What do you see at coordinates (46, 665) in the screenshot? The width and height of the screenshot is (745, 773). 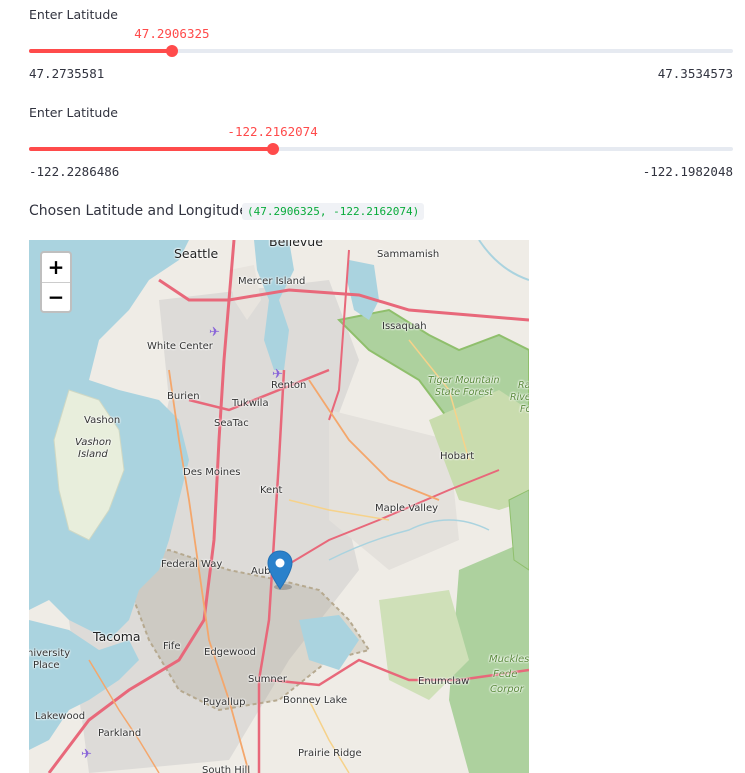 I see `map-label-university-place-2: Place` at bounding box center [46, 665].